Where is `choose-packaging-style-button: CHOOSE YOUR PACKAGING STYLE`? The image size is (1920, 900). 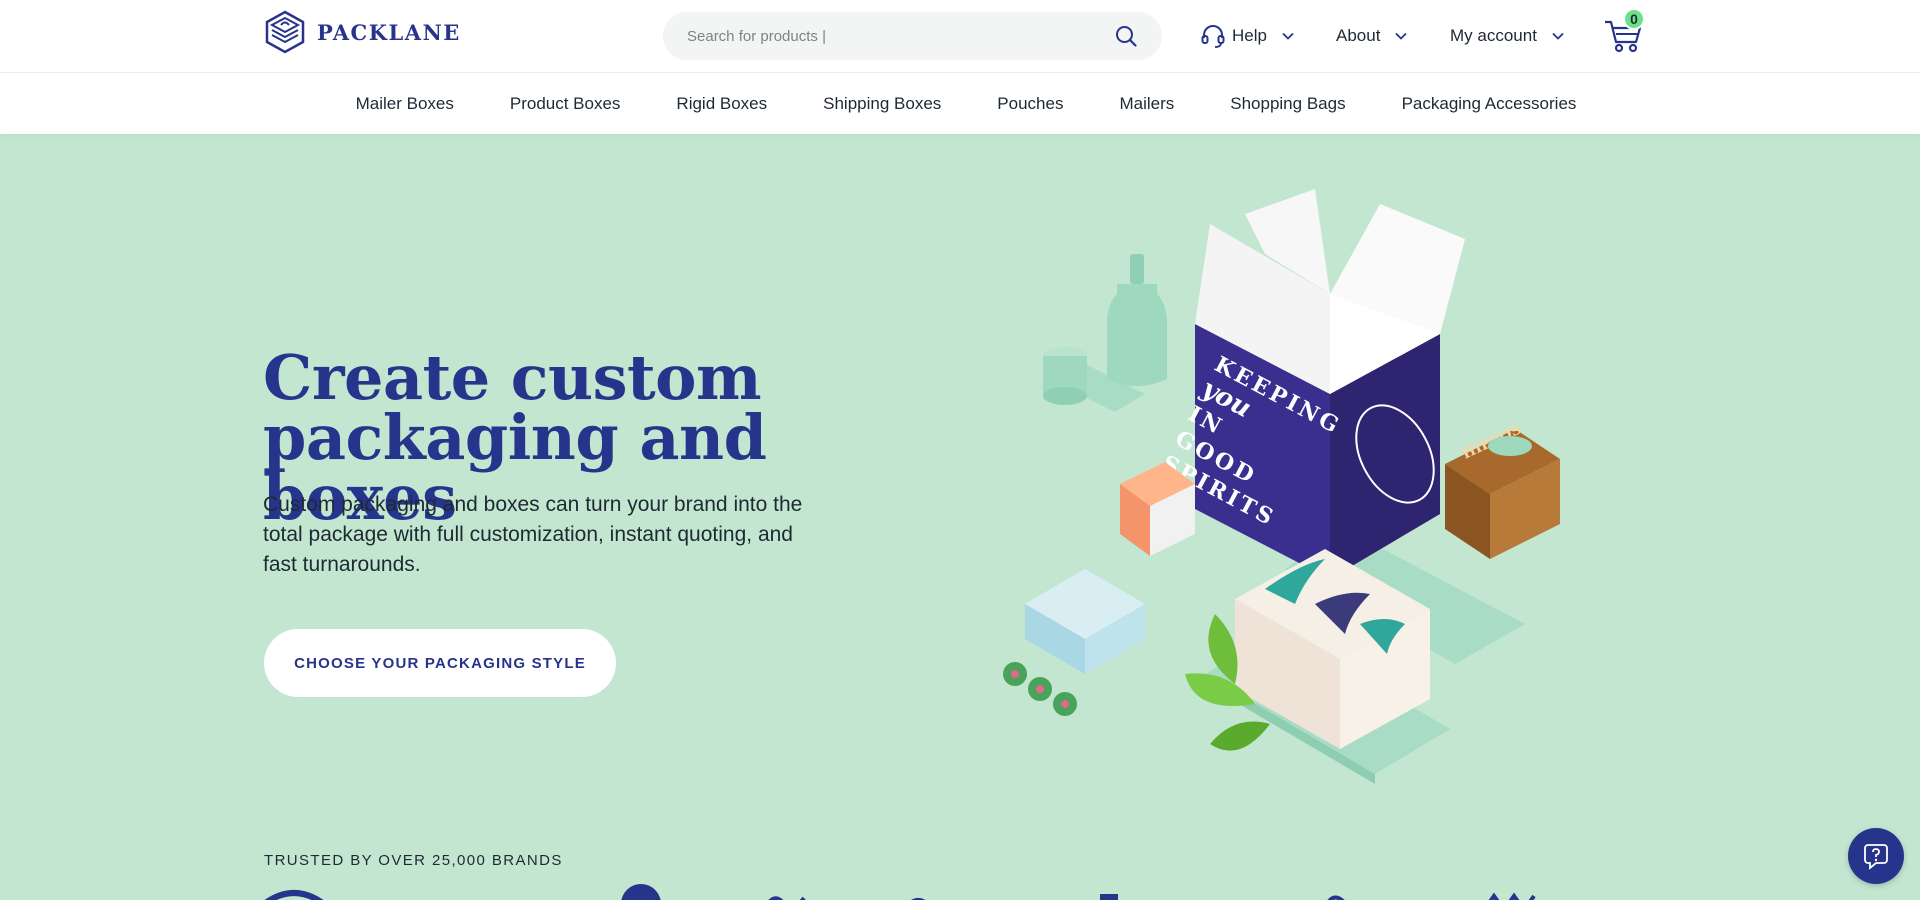
choose-packaging-style-button: CHOOSE YOUR PACKAGING STYLE is located at coordinates (440, 663).